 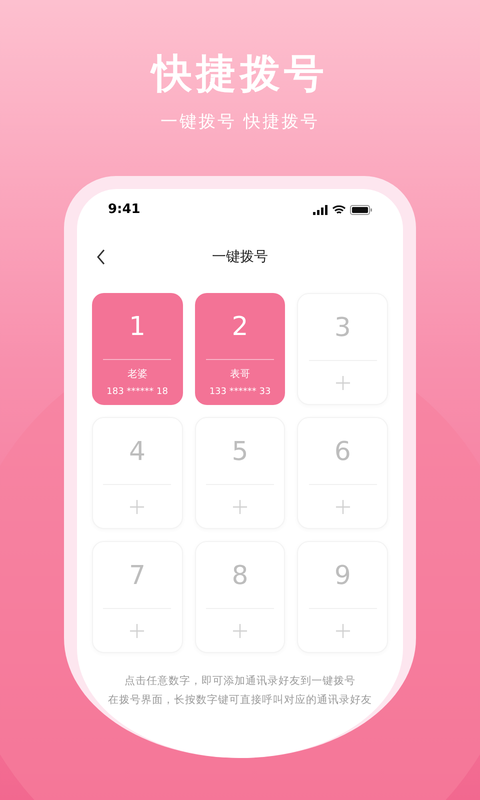 What do you see at coordinates (240, 452) in the screenshot?
I see `key-number: 5` at bounding box center [240, 452].